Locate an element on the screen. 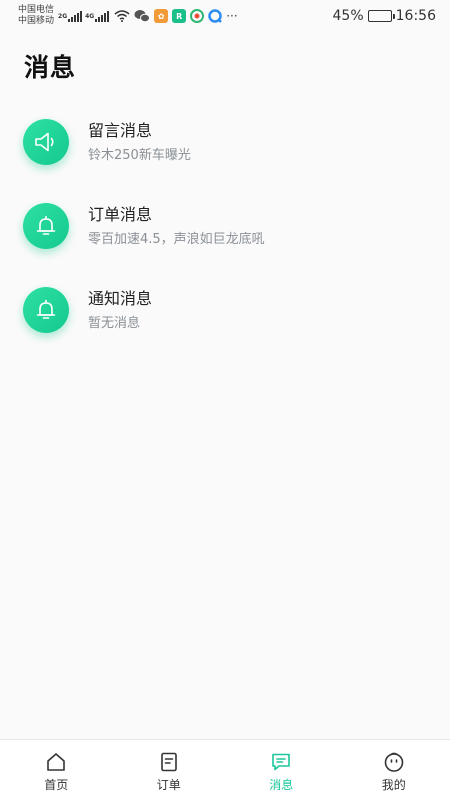 The height and width of the screenshot is (800, 450). battery-percent: 45% is located at coordinates (348, 16).